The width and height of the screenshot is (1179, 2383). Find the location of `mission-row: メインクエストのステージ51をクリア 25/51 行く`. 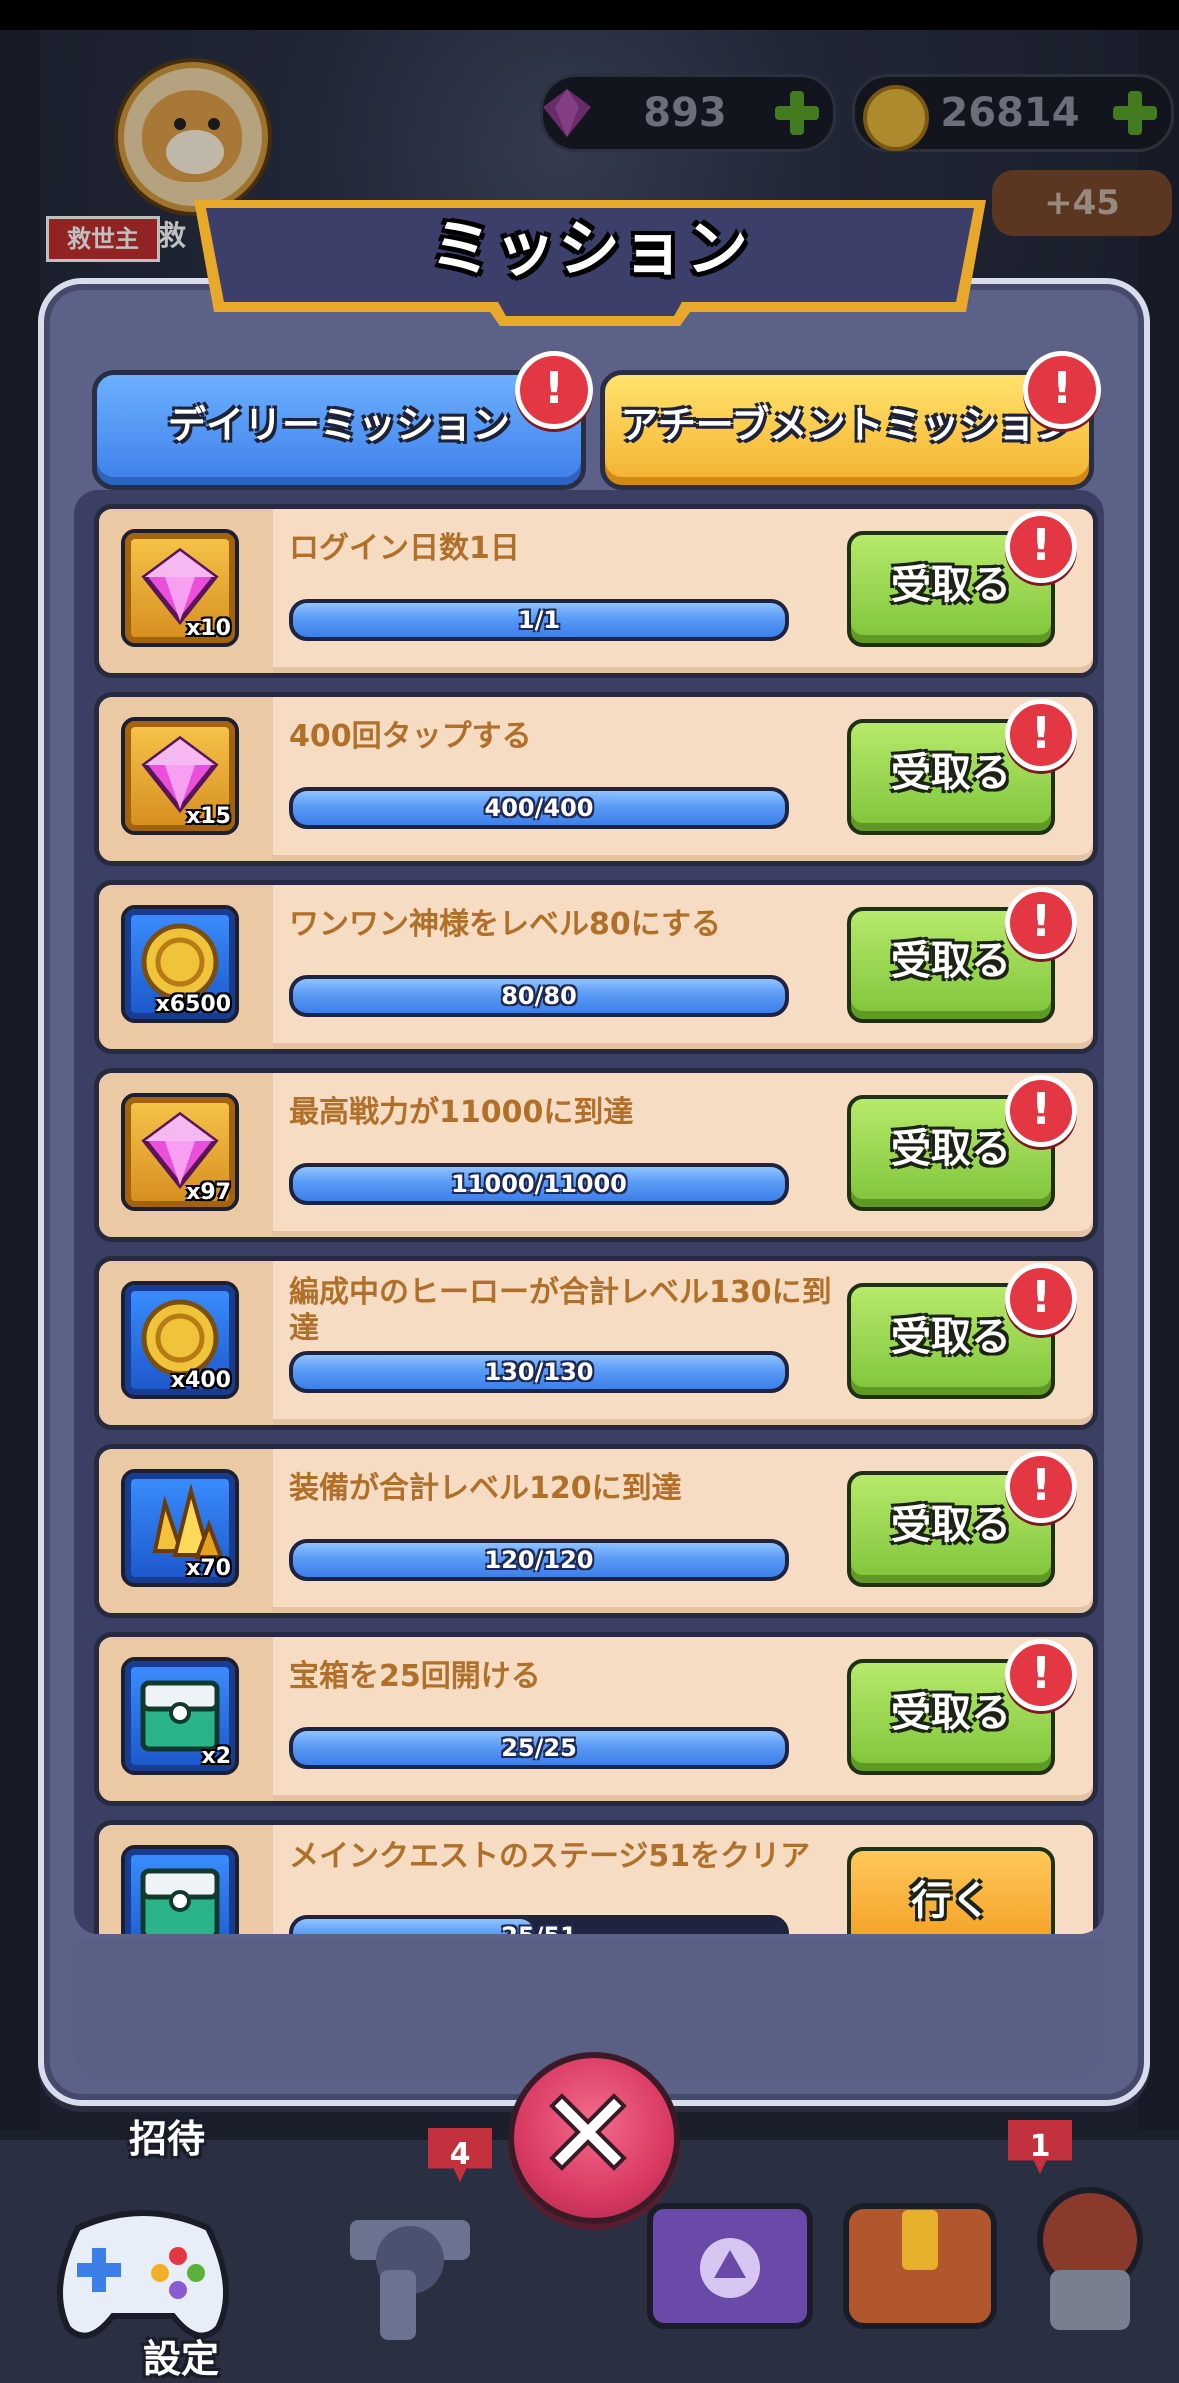

mission-row: メインクエストのステージ51をクリア 25/51 行く is located at coordinates (596, 1877).